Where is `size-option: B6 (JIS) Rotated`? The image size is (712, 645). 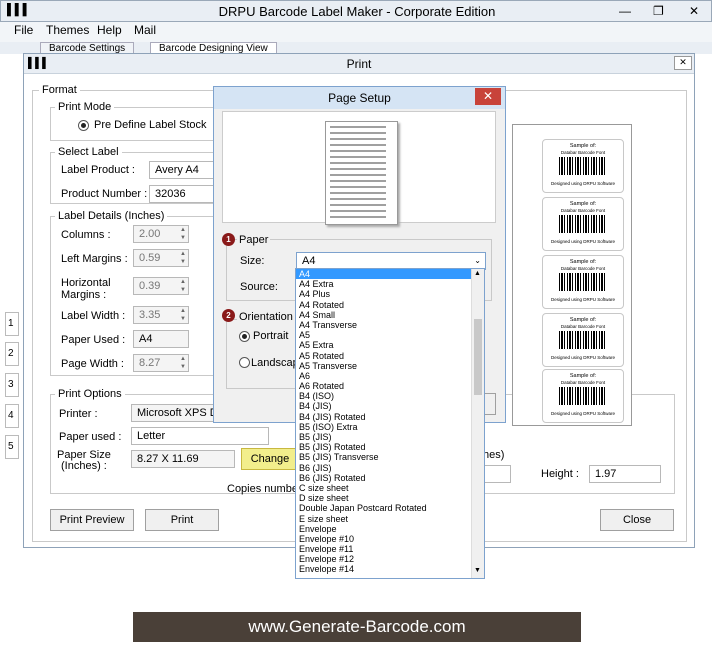
size-option: B6 (JIS) Rotated is located at coordinates (390, 478).